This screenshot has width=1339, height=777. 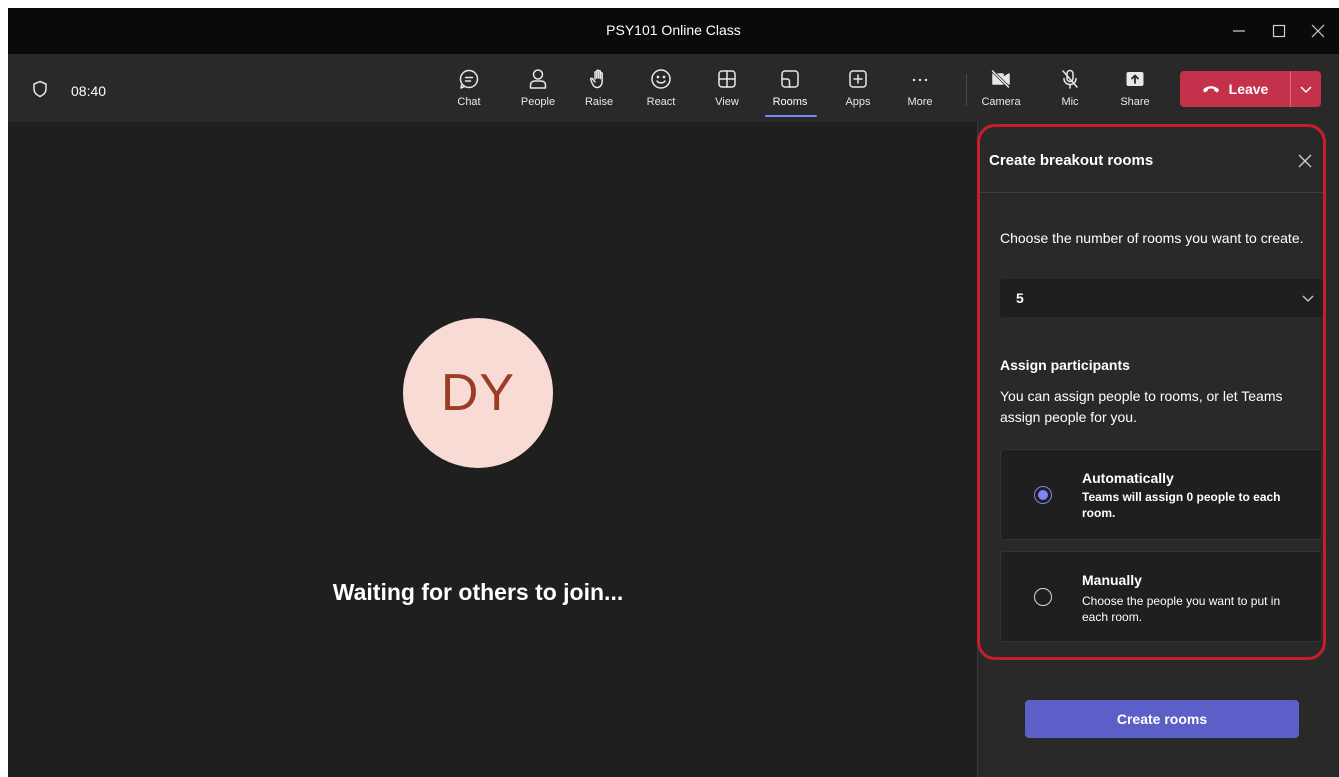 I want to click on more-icon, so click(x=920, y=79).